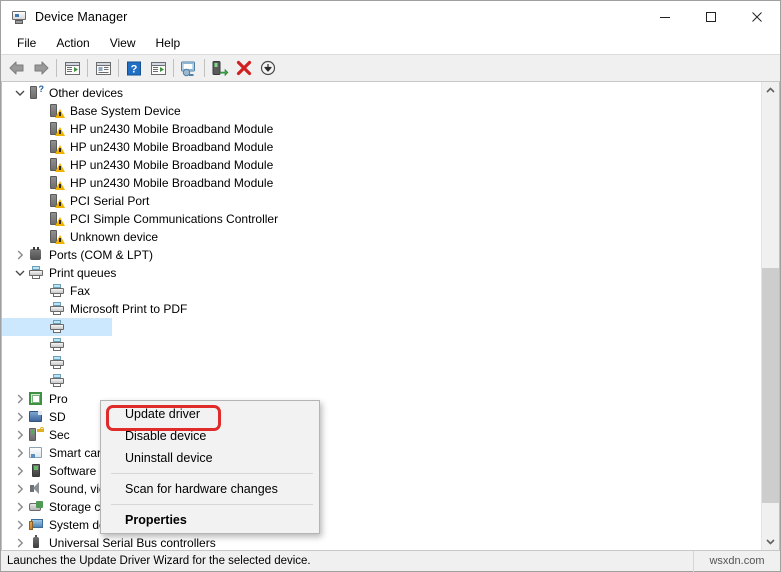 The width and height of the screenshot is (781, 572). I want to click on menu-file: File, so click(26, 43).